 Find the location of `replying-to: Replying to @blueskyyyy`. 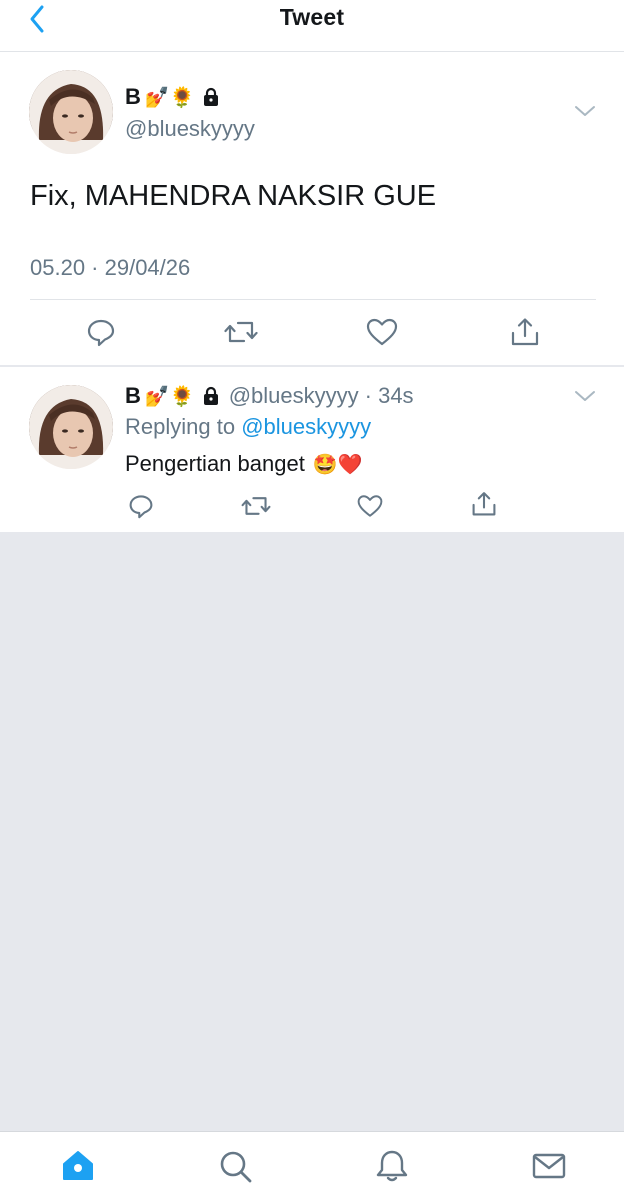

replying-to: Replying to @blueskyyyy is located at coordinates (248, 427).